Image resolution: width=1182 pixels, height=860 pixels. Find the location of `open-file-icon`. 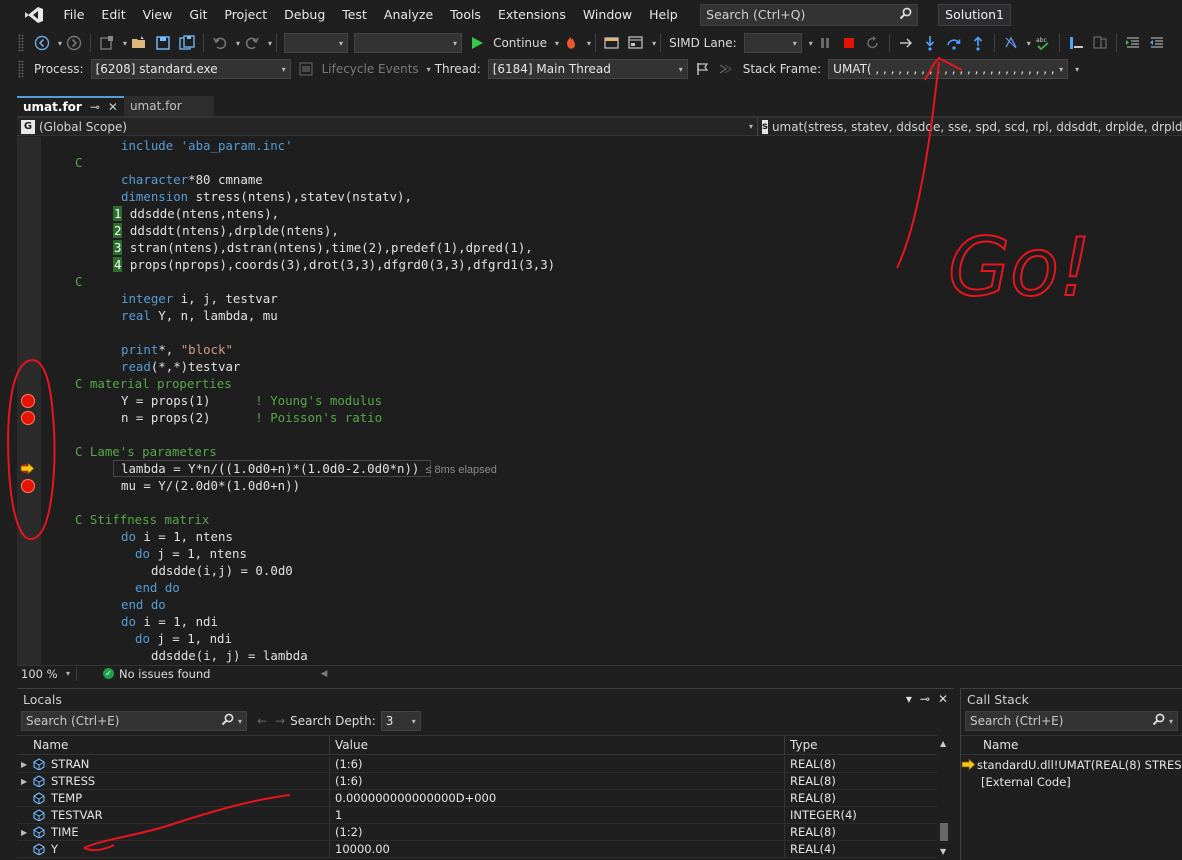

open-file-icon is located at coordinates (139, 43).